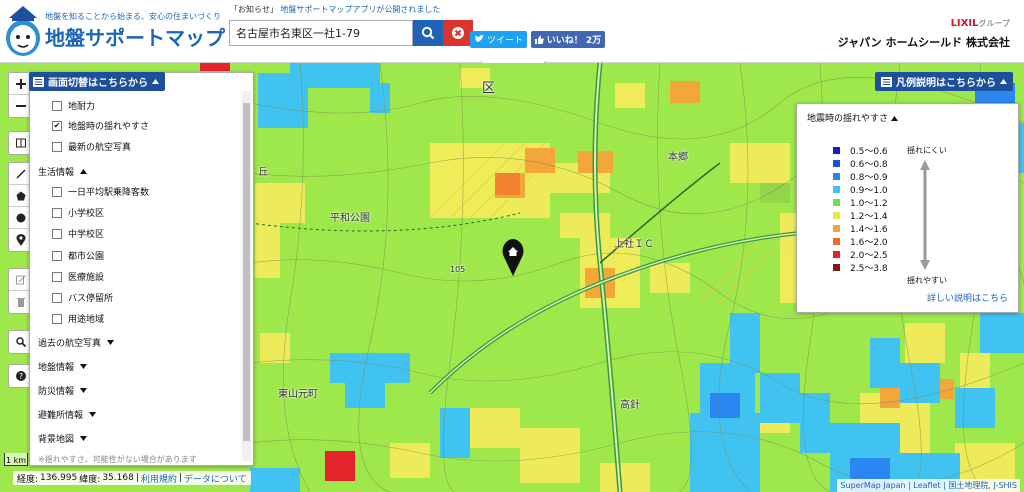 The image size is (1024, 492). I want to click on legend-low-label: 揺れにくい, so click(927, 150).